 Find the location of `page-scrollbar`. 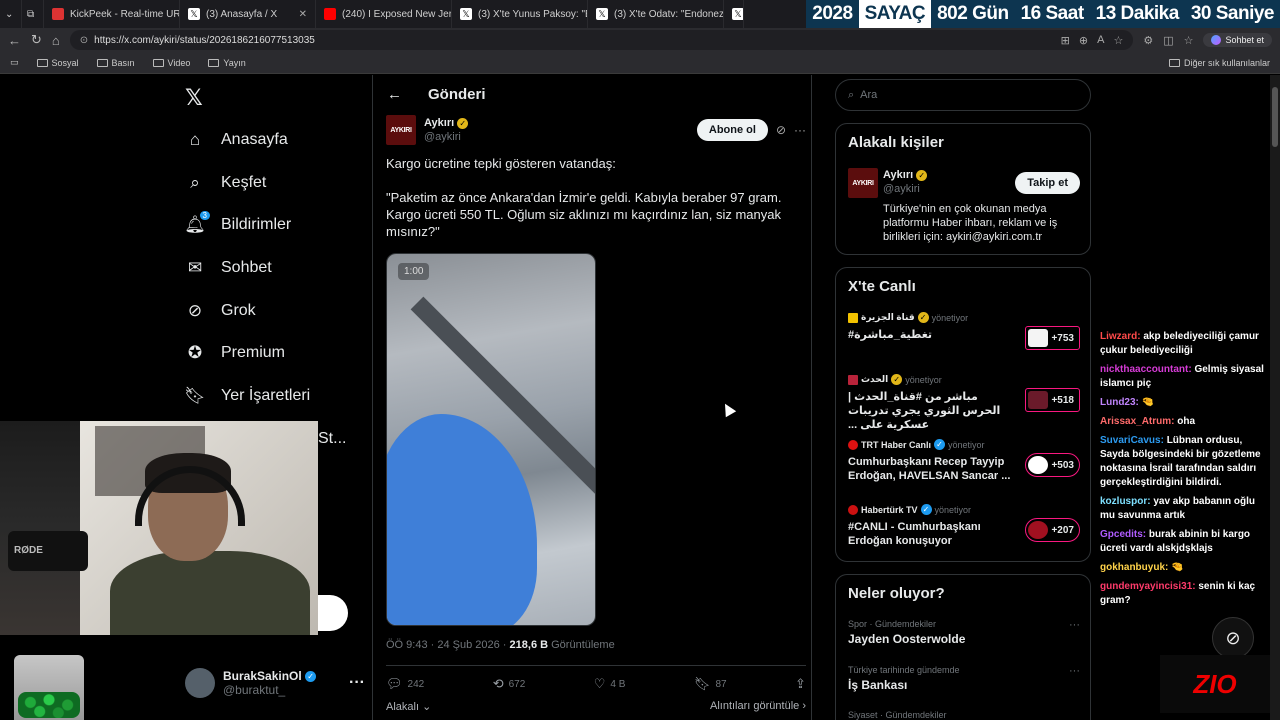

page-scrollbar is located at coordinates (1275, 397).